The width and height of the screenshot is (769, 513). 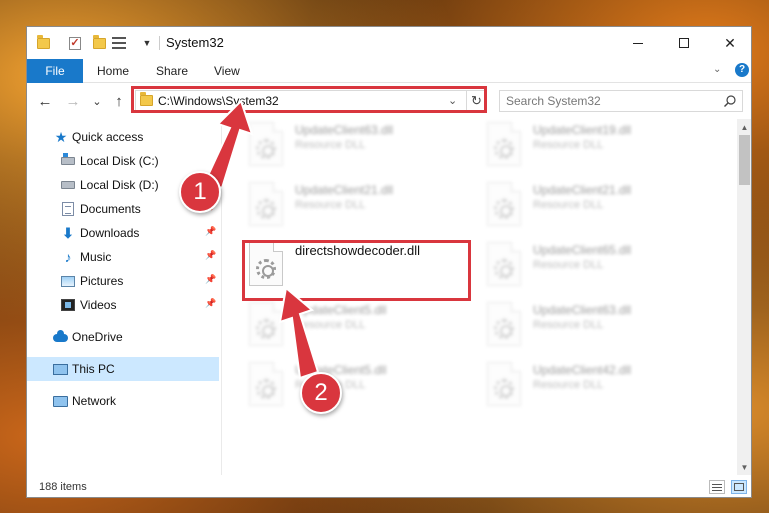 I want to click on step-badge-2: 2, so click(x=321, y=393).